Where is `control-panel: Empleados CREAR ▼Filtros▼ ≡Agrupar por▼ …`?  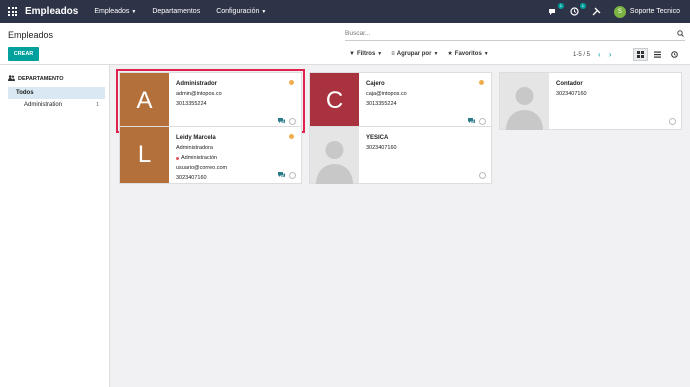 control-panel: Empleados CREAR ▼Filtros▼ ≡Agrupar por▼ … is located at coordinates (345, 44).